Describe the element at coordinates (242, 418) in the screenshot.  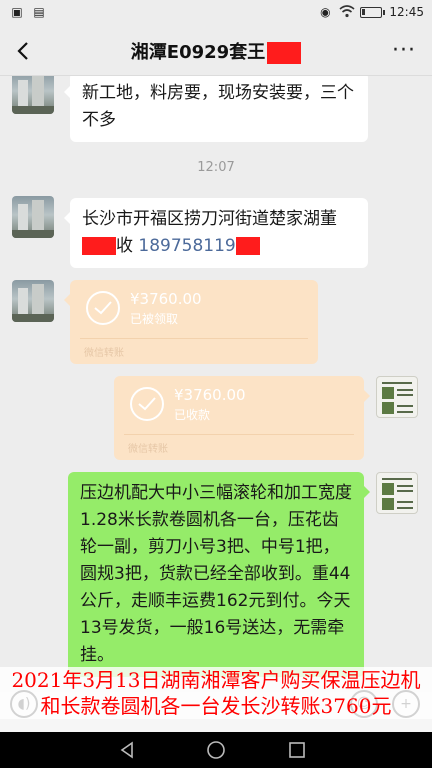
I see `transfer-card: ¥3760.00 已收款 微信转账` at that location.